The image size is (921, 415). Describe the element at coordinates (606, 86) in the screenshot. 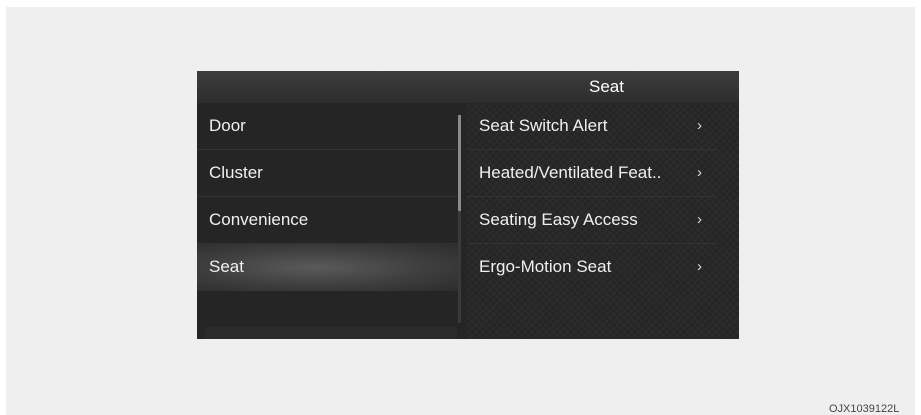

I see `page-title: Seat` at that location.